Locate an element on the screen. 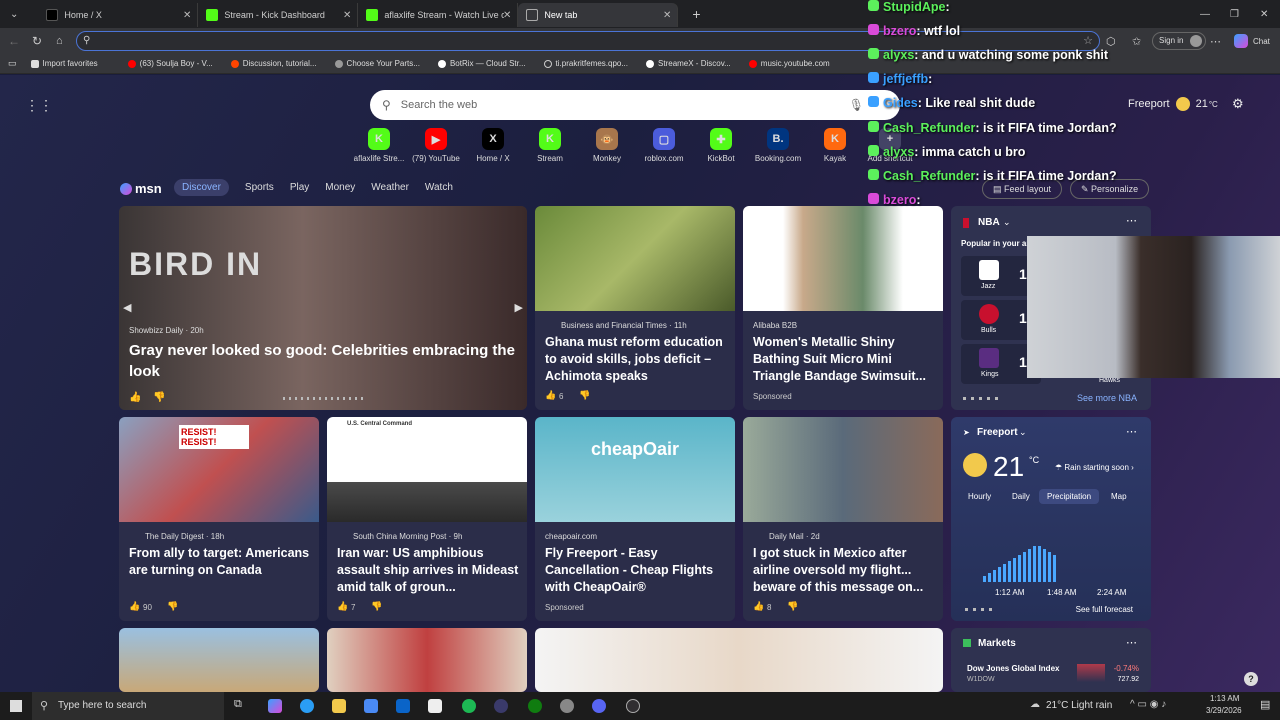 This screenshot has height=720, width=1280. shortcut-tile: K Stream is located at coordinates (550, 145).